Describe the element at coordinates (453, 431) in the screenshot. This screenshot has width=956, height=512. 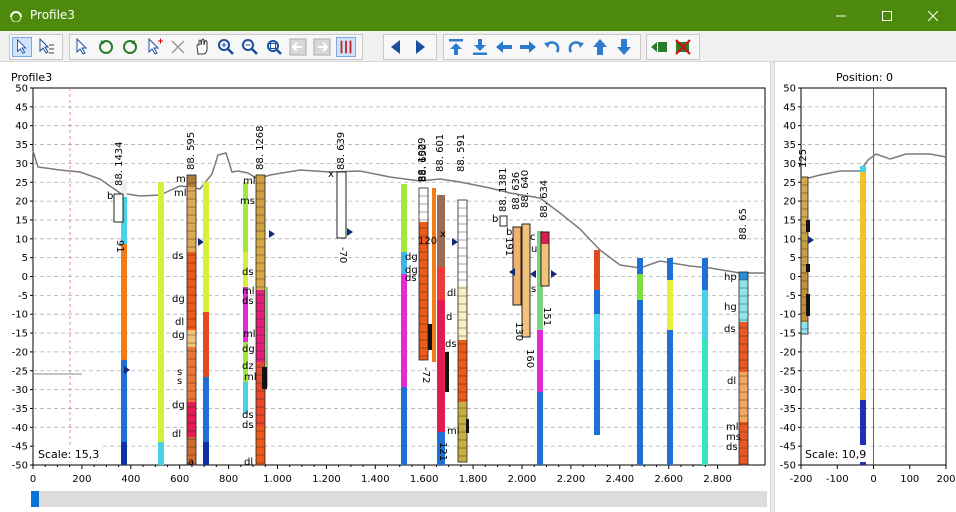
I see `layer-code-label: ml` at that location.